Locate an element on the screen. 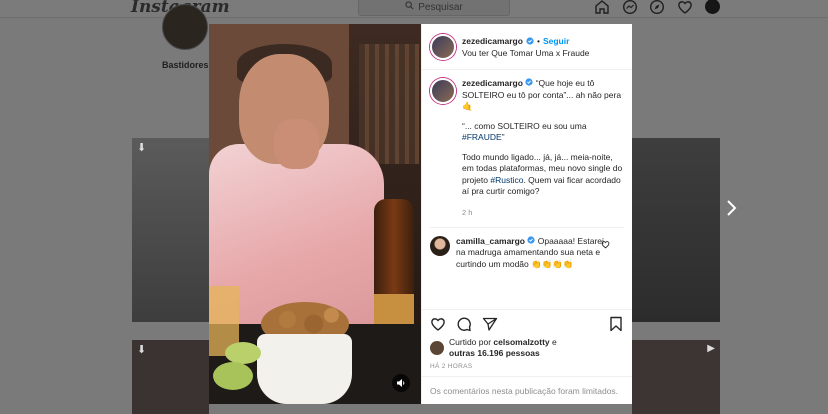 This screenshot has height=414, width=828. caption-line-2: “... como SOLTEIRO eu sou uma is located at coordinates (524, 125).